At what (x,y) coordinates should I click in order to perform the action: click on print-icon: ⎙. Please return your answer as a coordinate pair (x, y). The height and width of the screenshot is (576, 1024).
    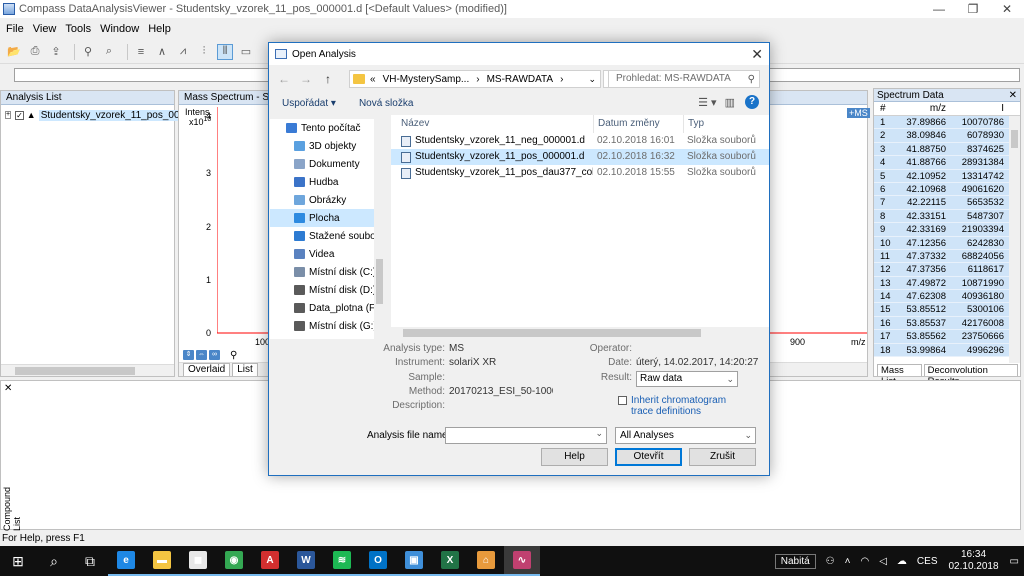
    Looking at the image, I should click on (35, 52).